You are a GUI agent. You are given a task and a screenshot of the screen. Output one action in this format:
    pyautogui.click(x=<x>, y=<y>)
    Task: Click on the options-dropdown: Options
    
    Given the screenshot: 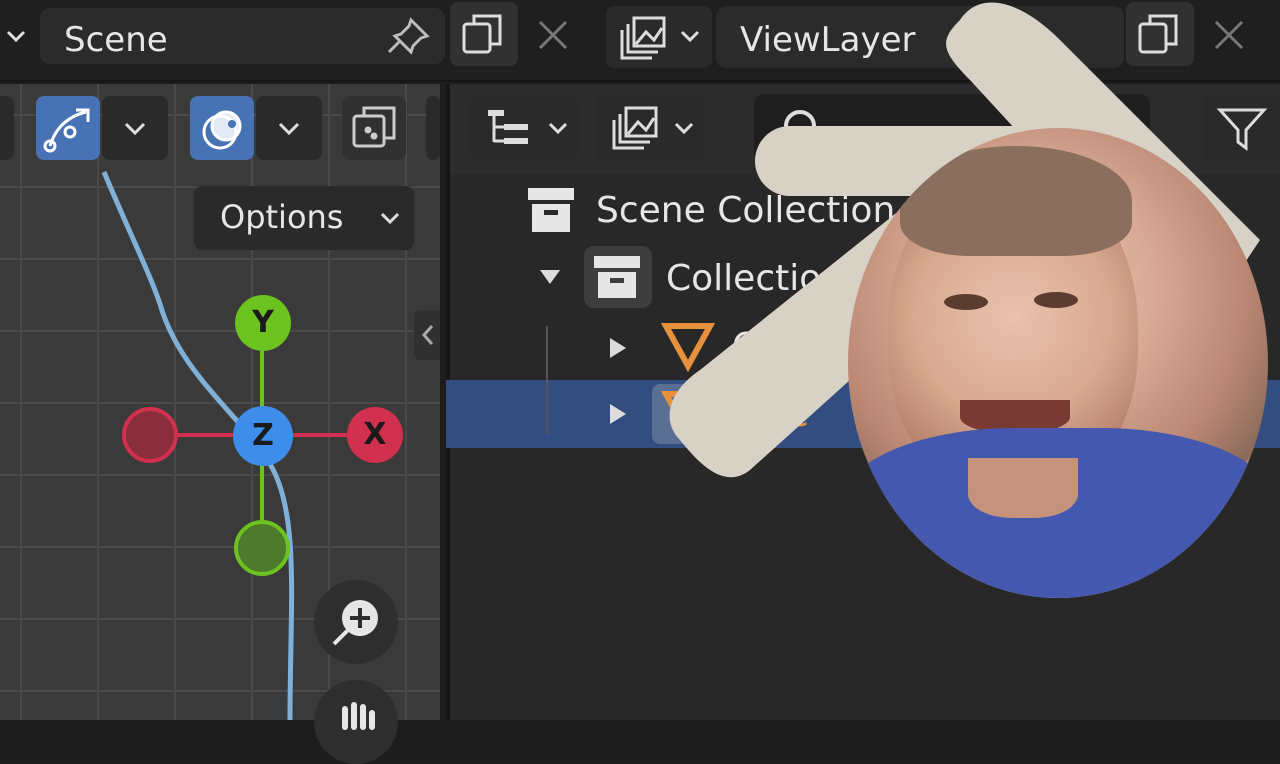 What is the action you would take?
    pyautogui.click(x=304, y=218)
    